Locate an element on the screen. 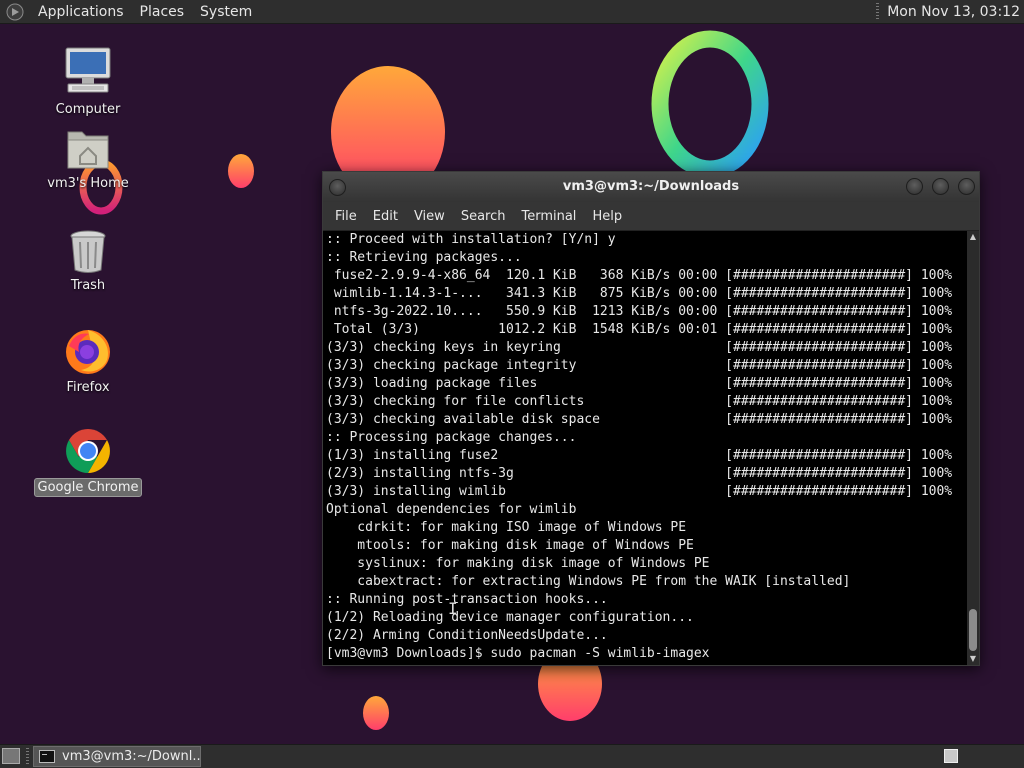 This screenshot has height=768, width=1024. desktop-icon-firefox: Firefox is located at coordinates (88, 361).